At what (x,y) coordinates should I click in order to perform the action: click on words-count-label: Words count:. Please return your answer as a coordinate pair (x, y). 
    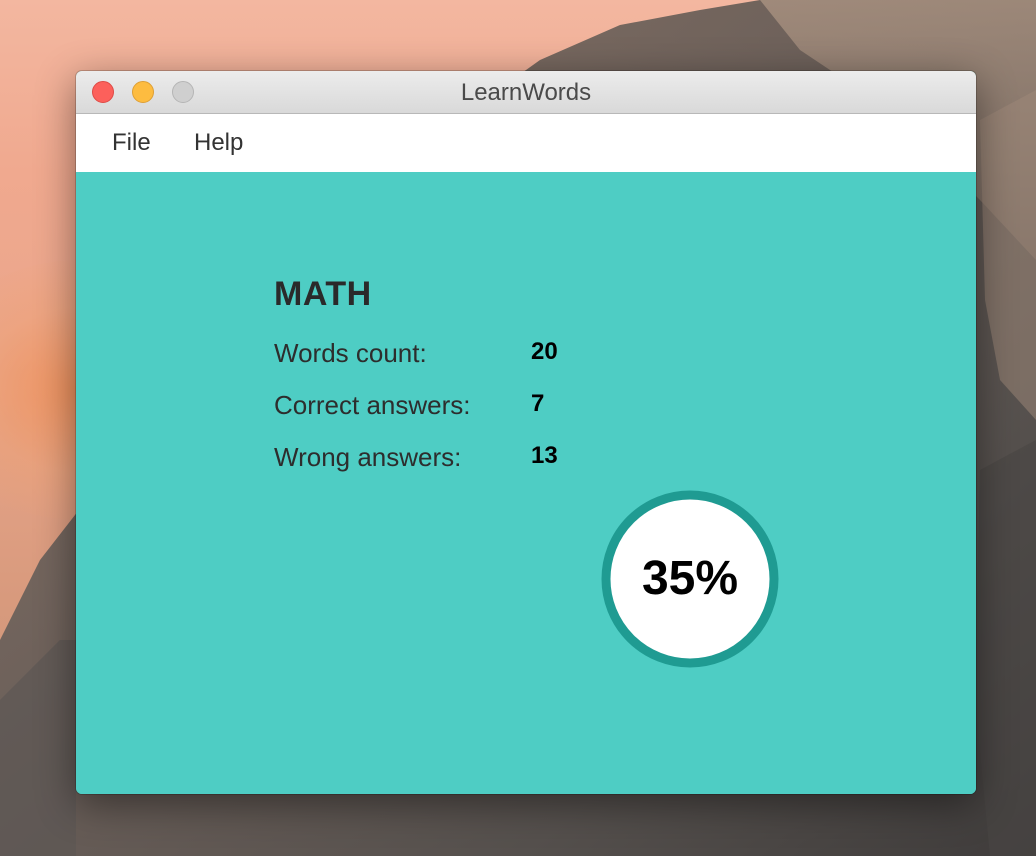
    Looking at the image, I should click on (350, 353).